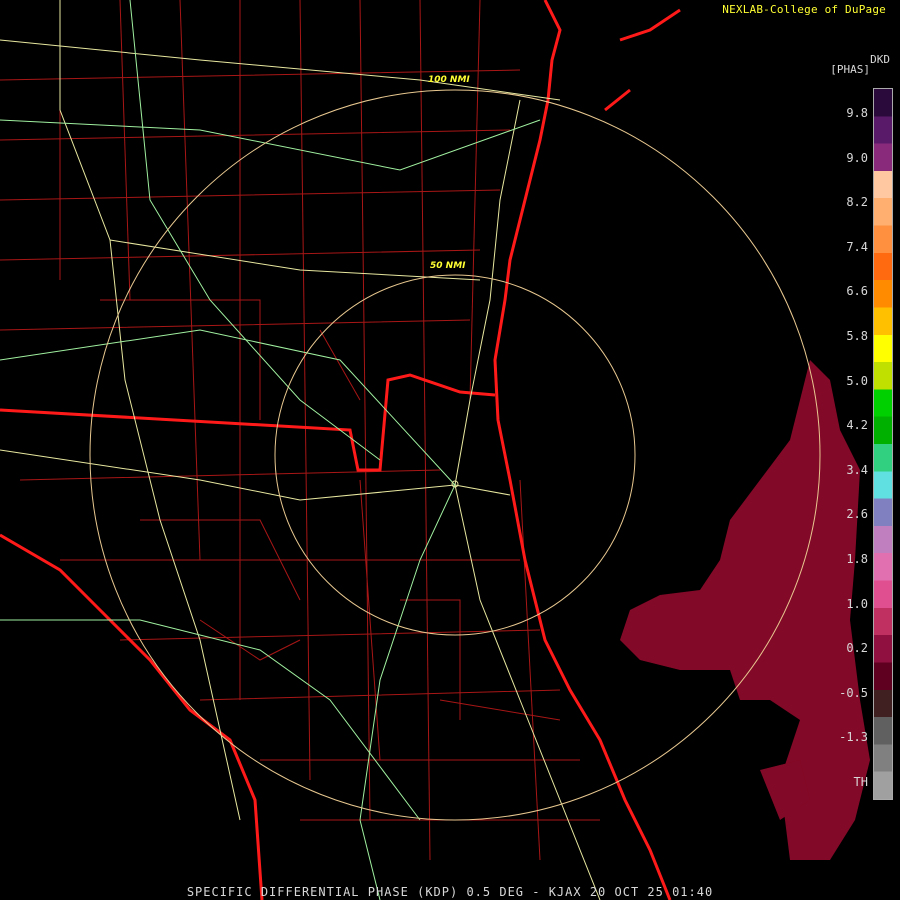  I want to click on color-scale-tick: 6.6, so click(857, 291).